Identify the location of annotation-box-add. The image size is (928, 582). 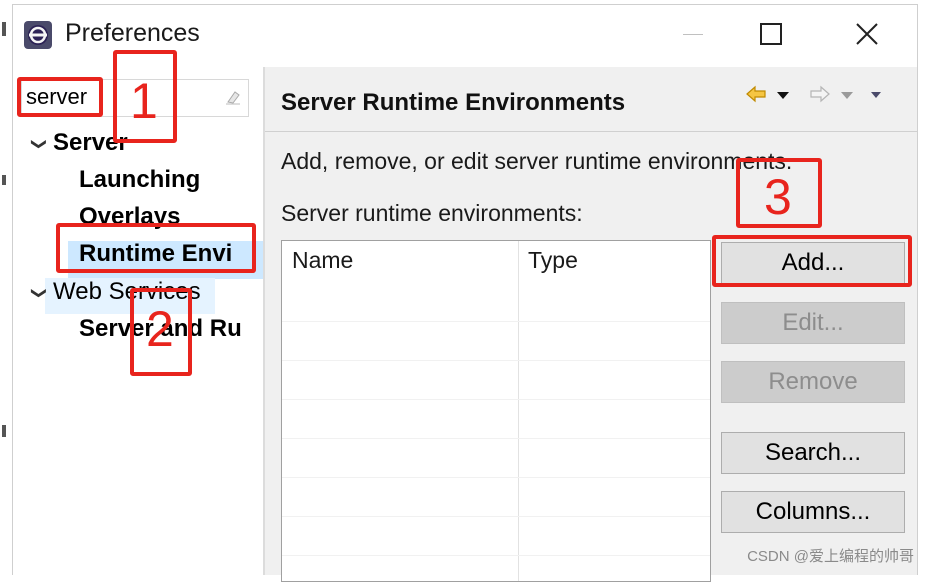
(812, 261).